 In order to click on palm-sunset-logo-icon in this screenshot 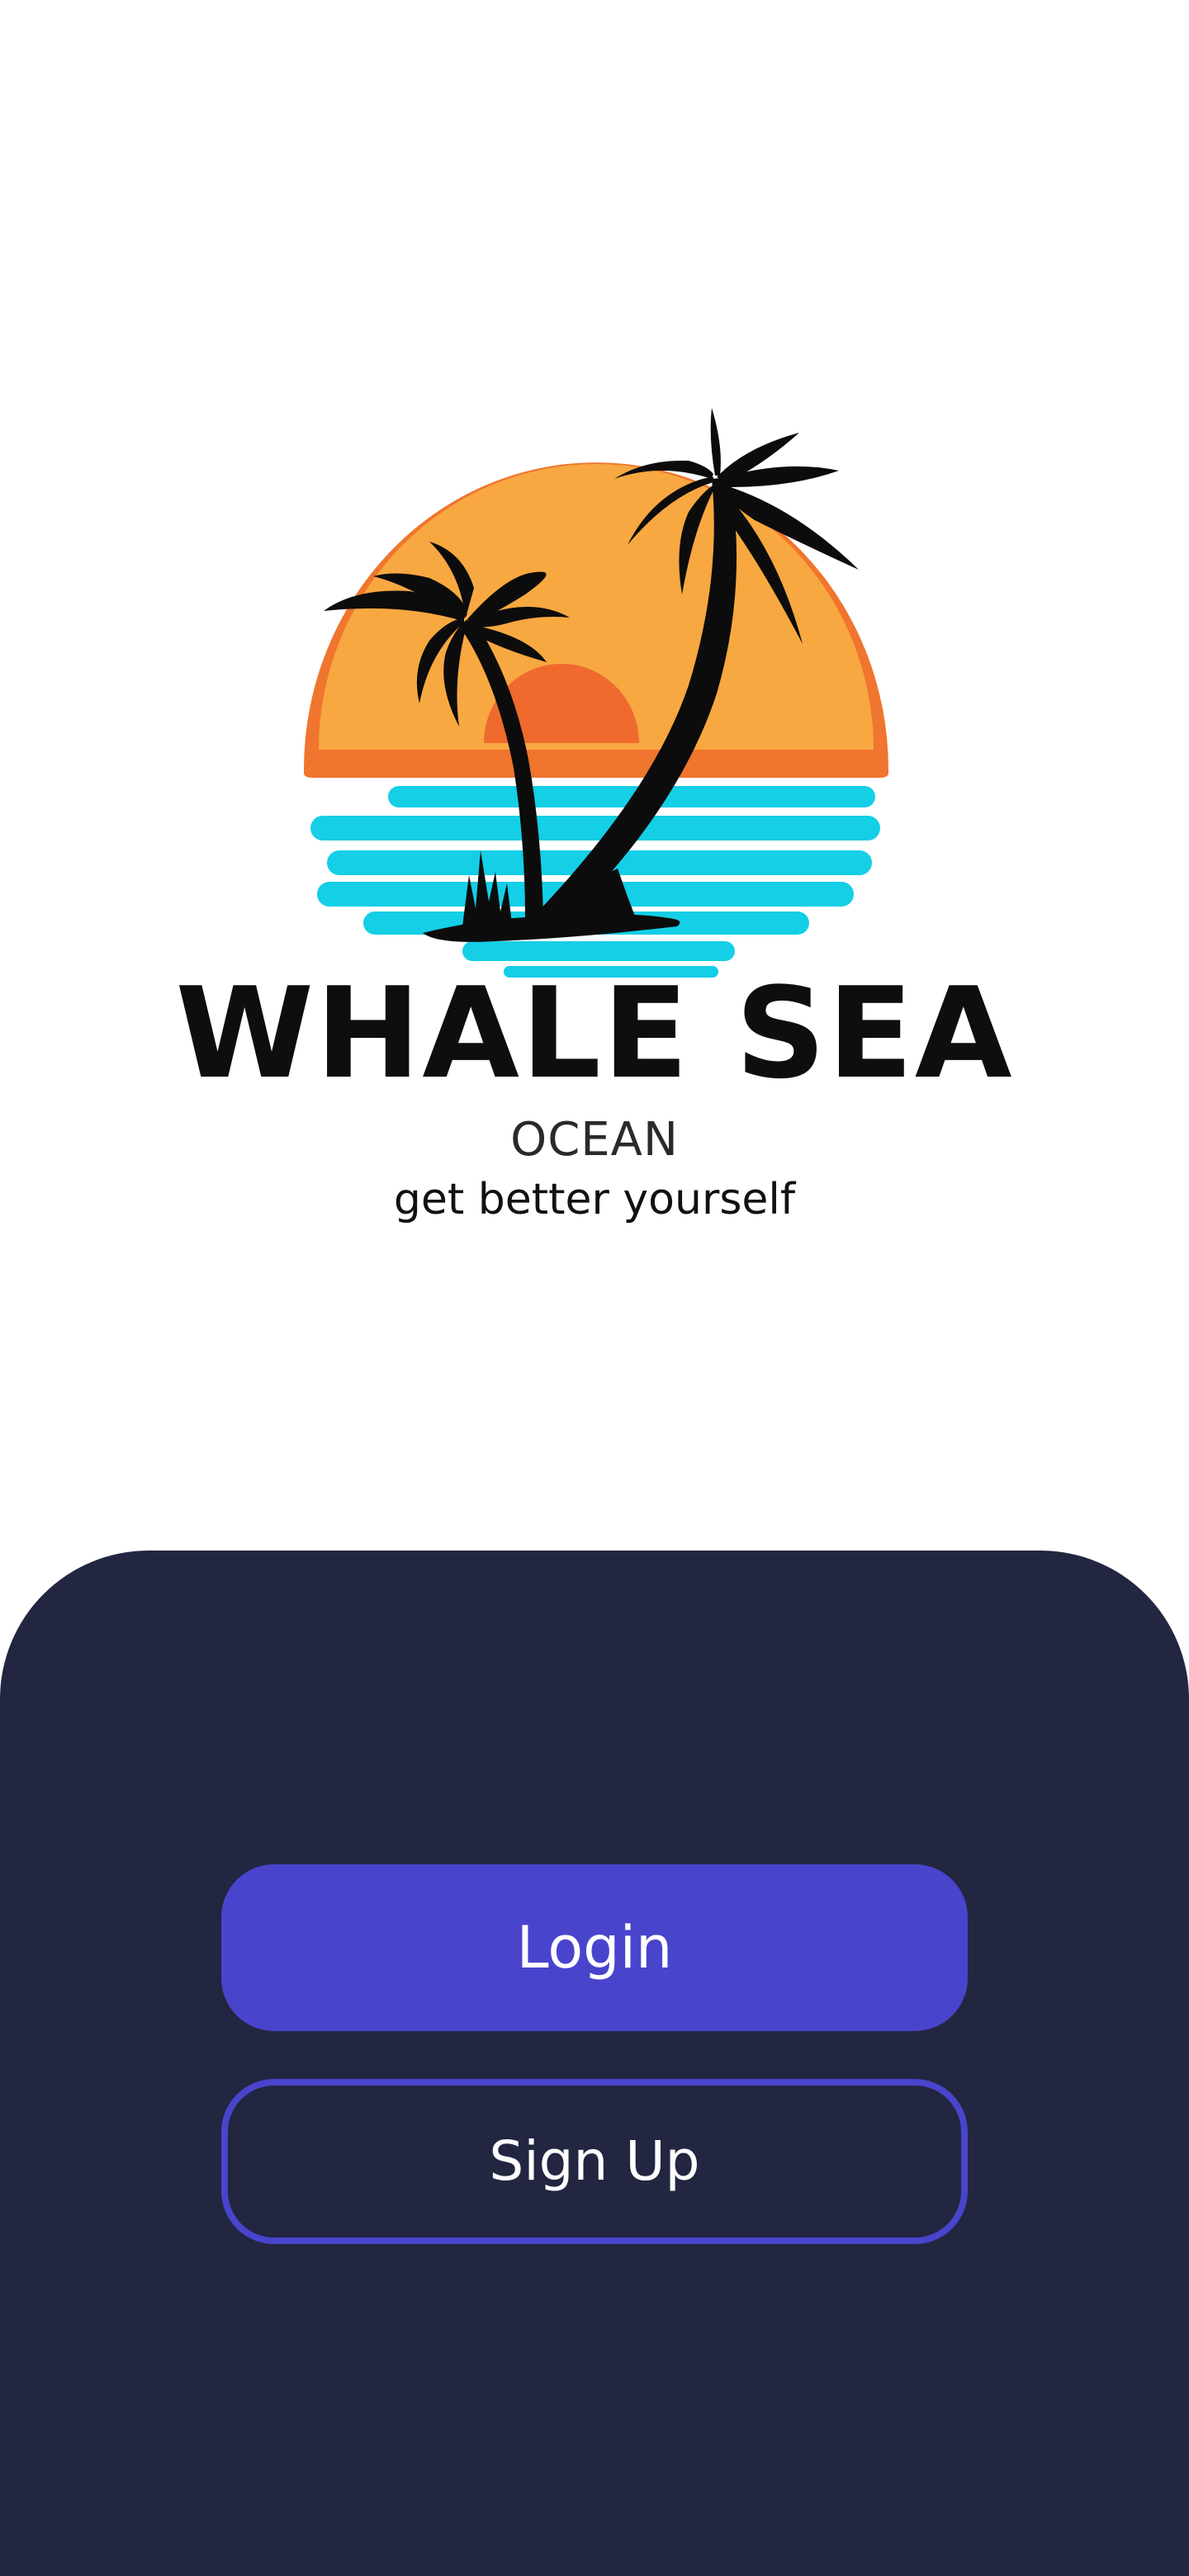, I will do `click(596, 693)`.